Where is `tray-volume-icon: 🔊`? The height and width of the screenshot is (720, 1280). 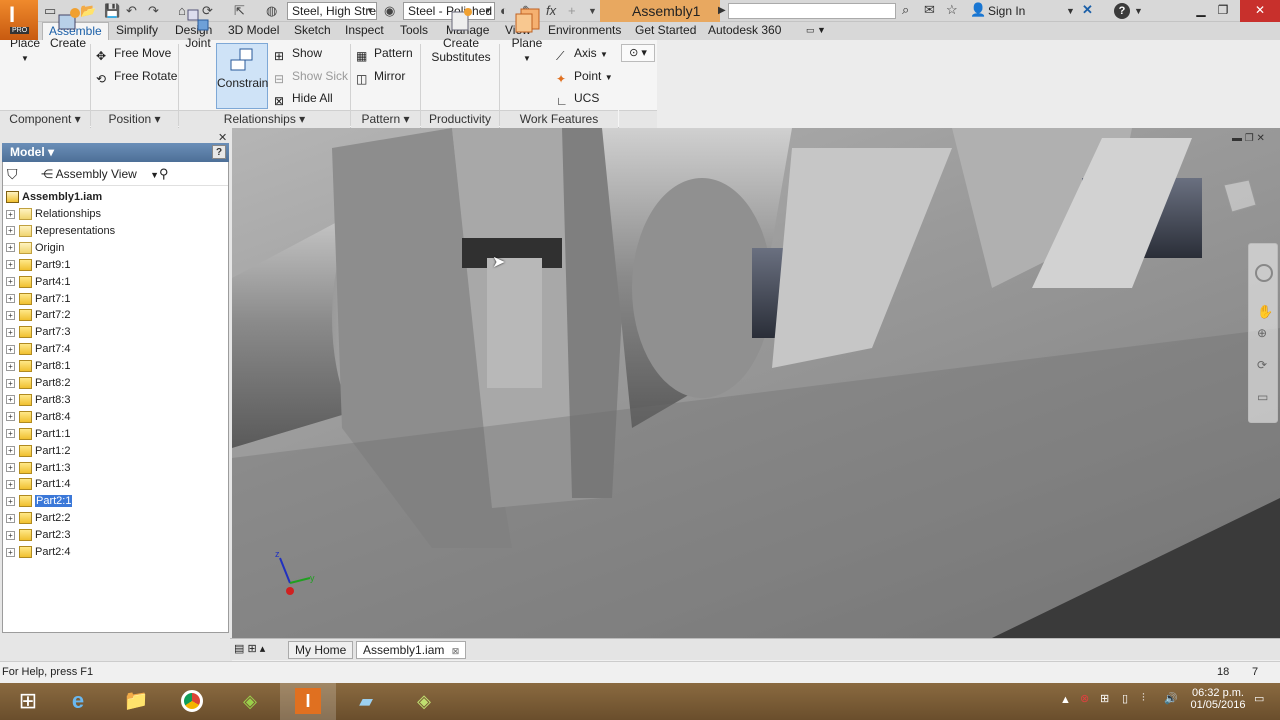
tray-volume-icon: 🔊 is located at coordinates (1171, 698).